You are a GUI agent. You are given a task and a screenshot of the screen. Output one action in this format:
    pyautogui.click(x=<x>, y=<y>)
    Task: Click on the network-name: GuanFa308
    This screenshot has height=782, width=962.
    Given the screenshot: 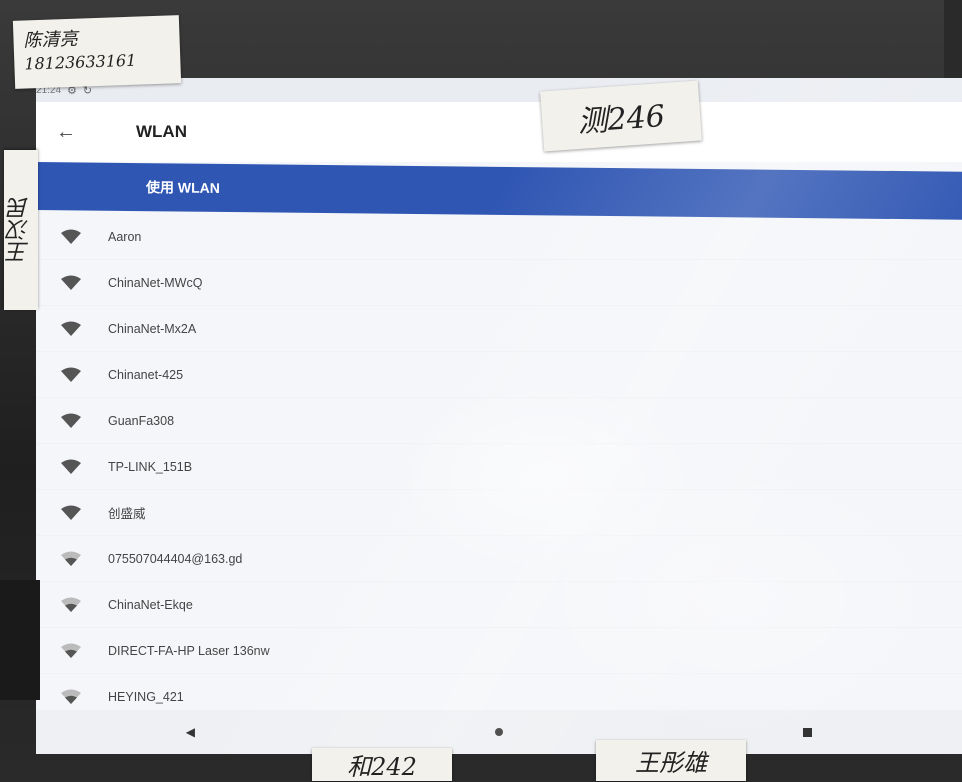 What is the action you would take?
    pyautogui.click(x=141, y=420)
    